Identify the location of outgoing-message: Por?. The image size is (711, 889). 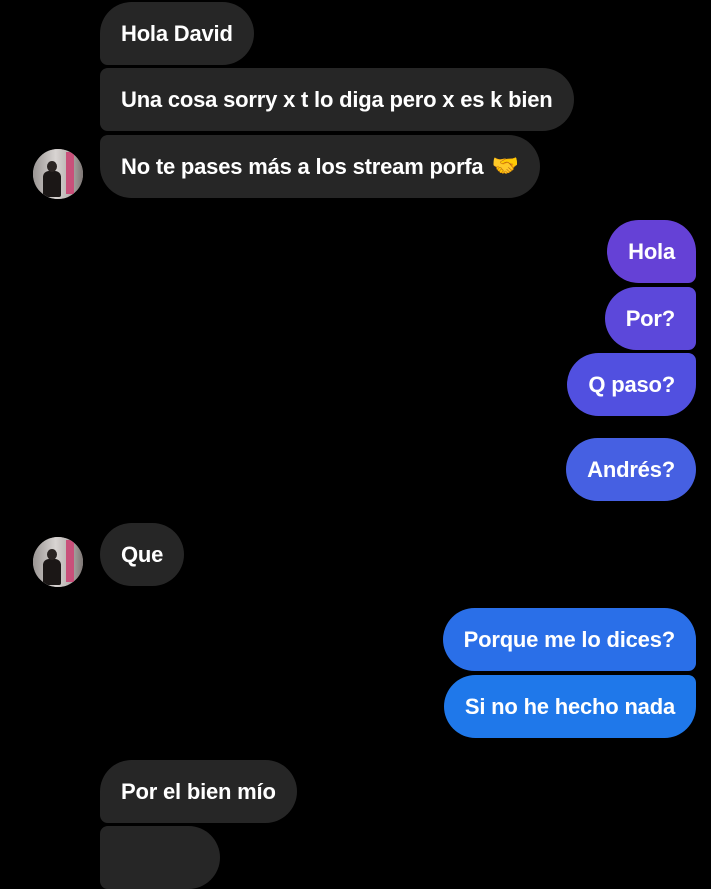
(650, 318).